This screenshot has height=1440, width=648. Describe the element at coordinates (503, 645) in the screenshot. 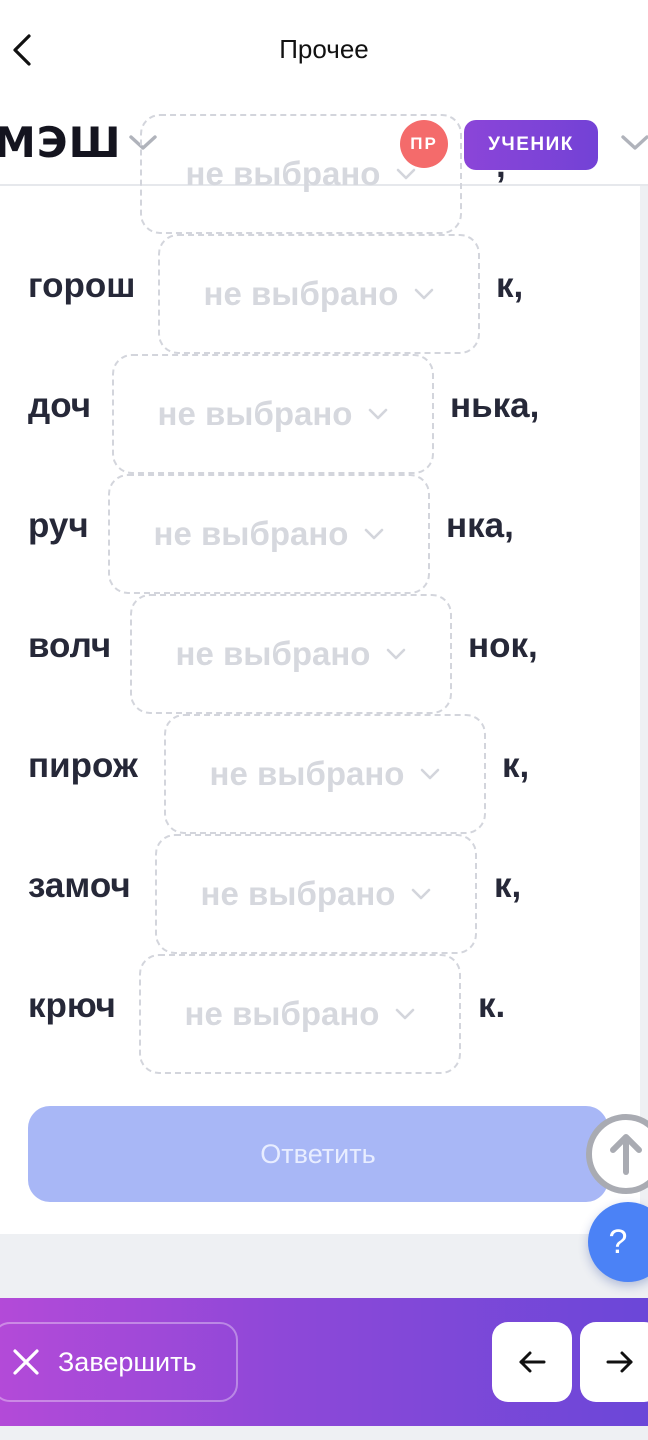

I see `word-suffix: нок,` at that location.